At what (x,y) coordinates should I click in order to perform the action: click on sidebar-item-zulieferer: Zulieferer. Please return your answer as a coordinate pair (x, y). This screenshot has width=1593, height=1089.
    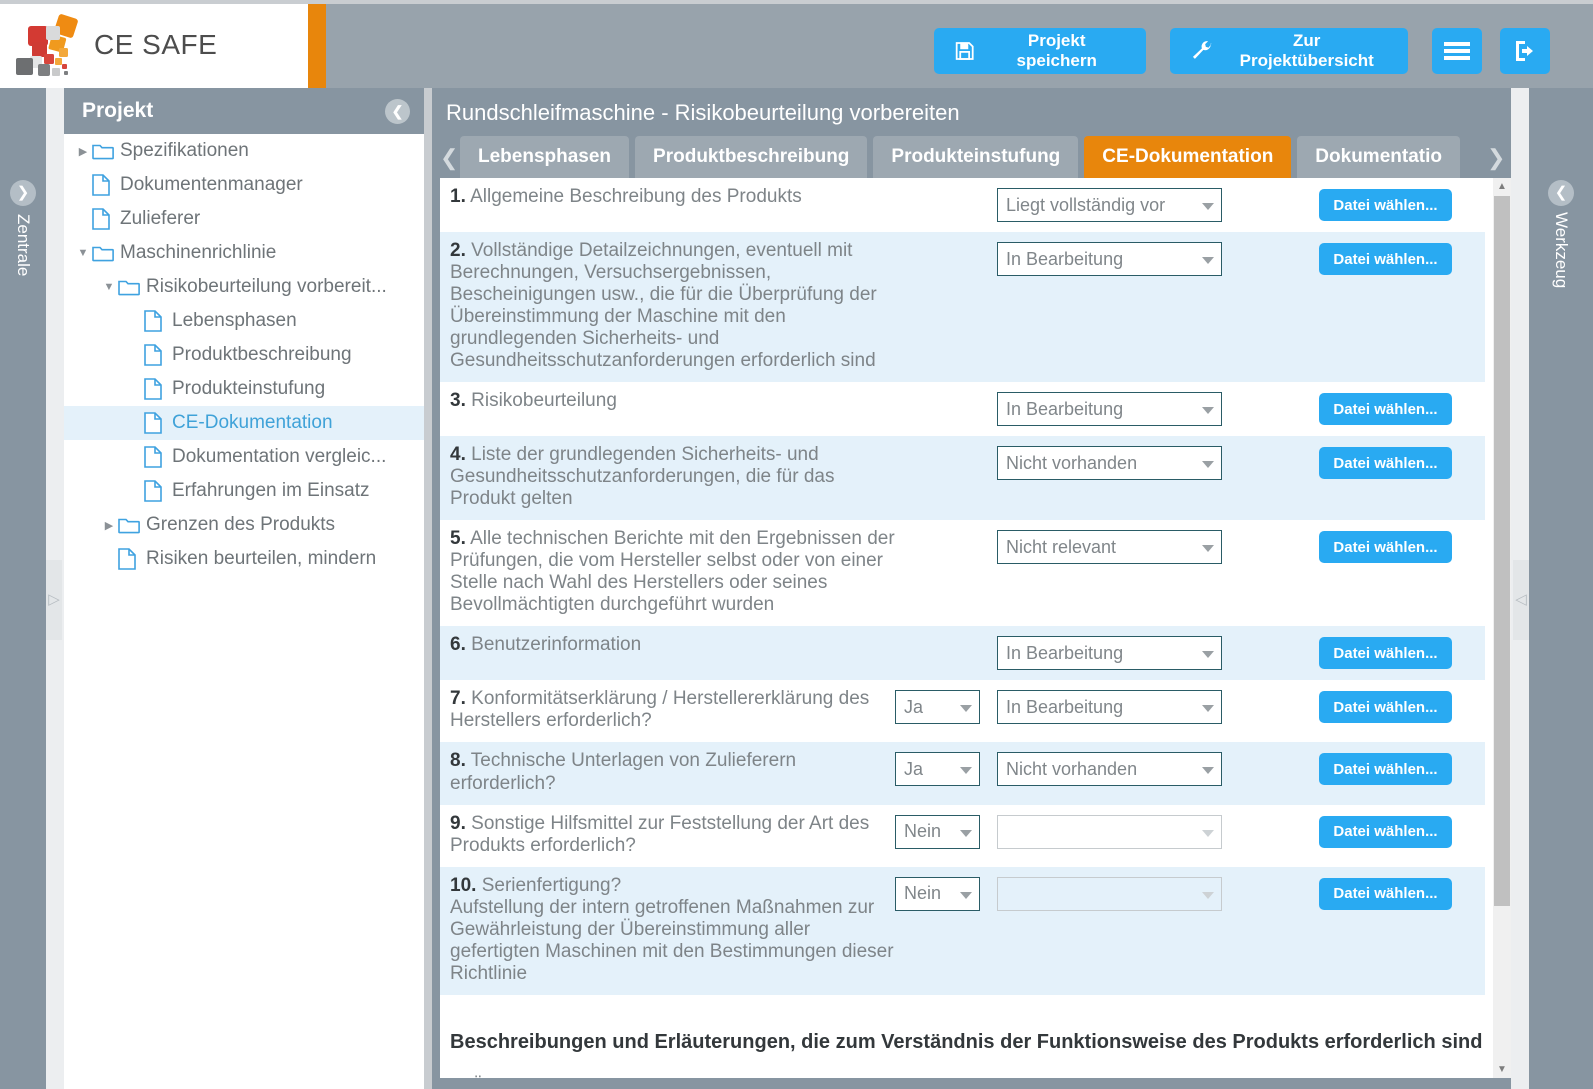
    Looking at the image, I should click on (244, 219).